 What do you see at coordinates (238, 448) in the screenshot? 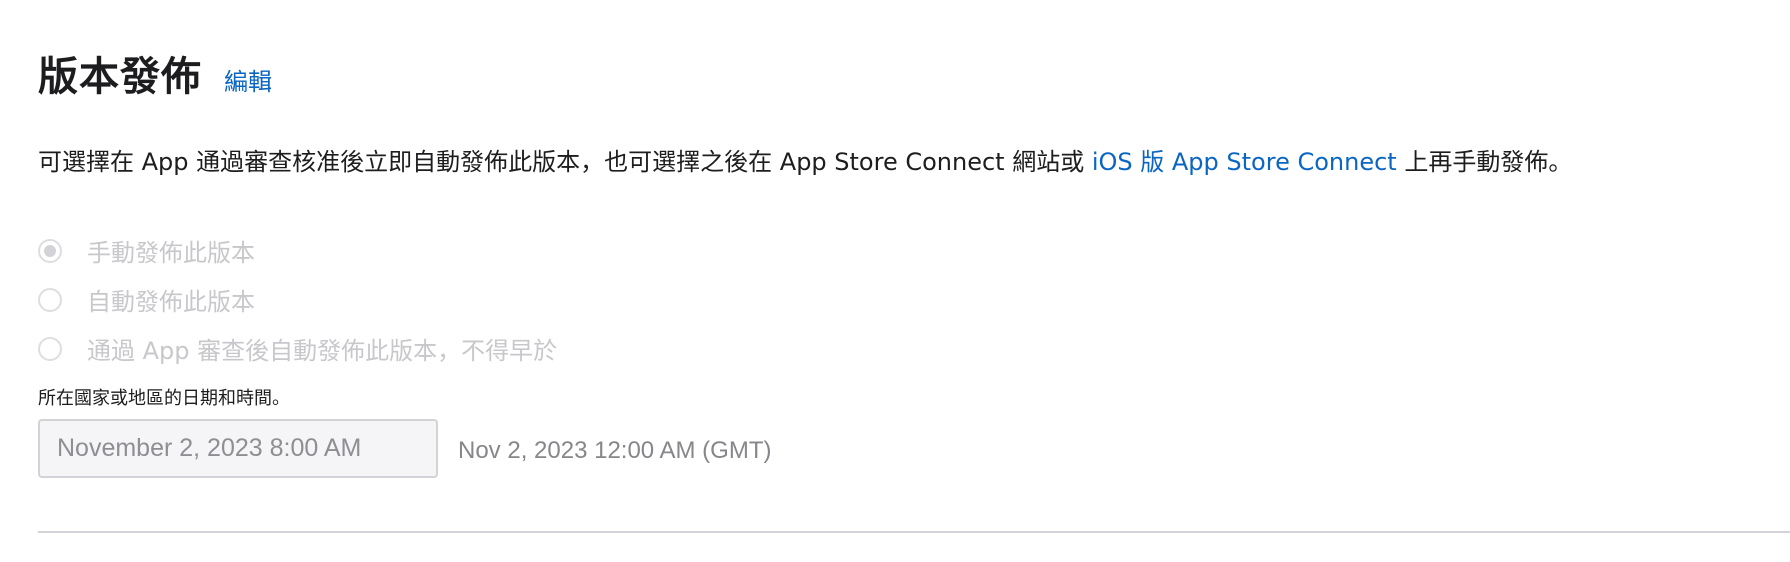
I see `release-date-input` at bounding box center [238, 448].